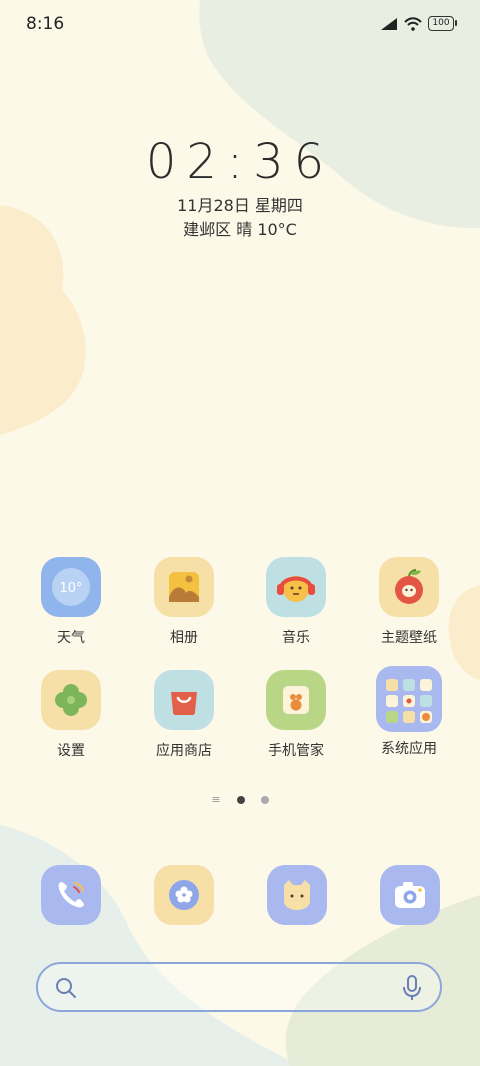  Describe the element at coordinates (71, 751) in the screenshot. I see `app-label: 设置` at that location.